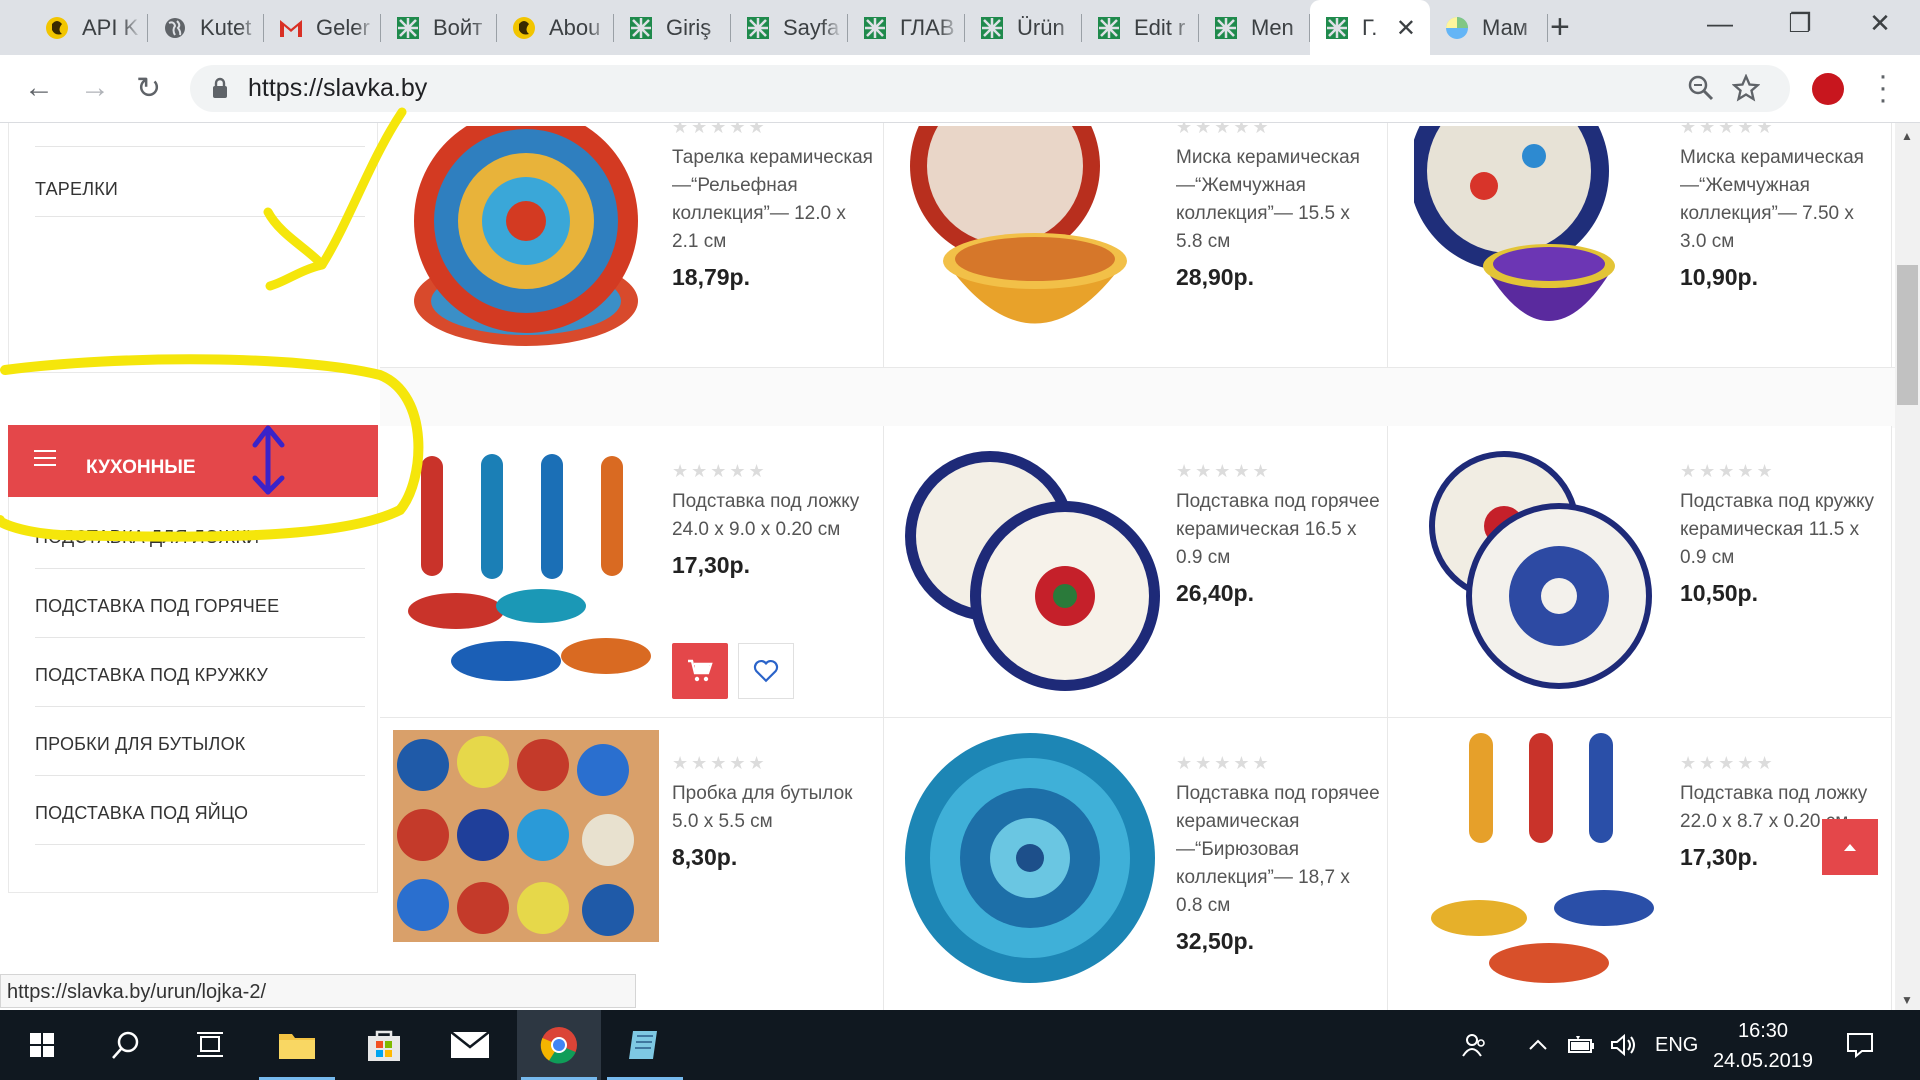  What do you see at coordinates (1581, 1045) in the screenshot?
I see `battery-icon` at bounding box center [1581, 1045].